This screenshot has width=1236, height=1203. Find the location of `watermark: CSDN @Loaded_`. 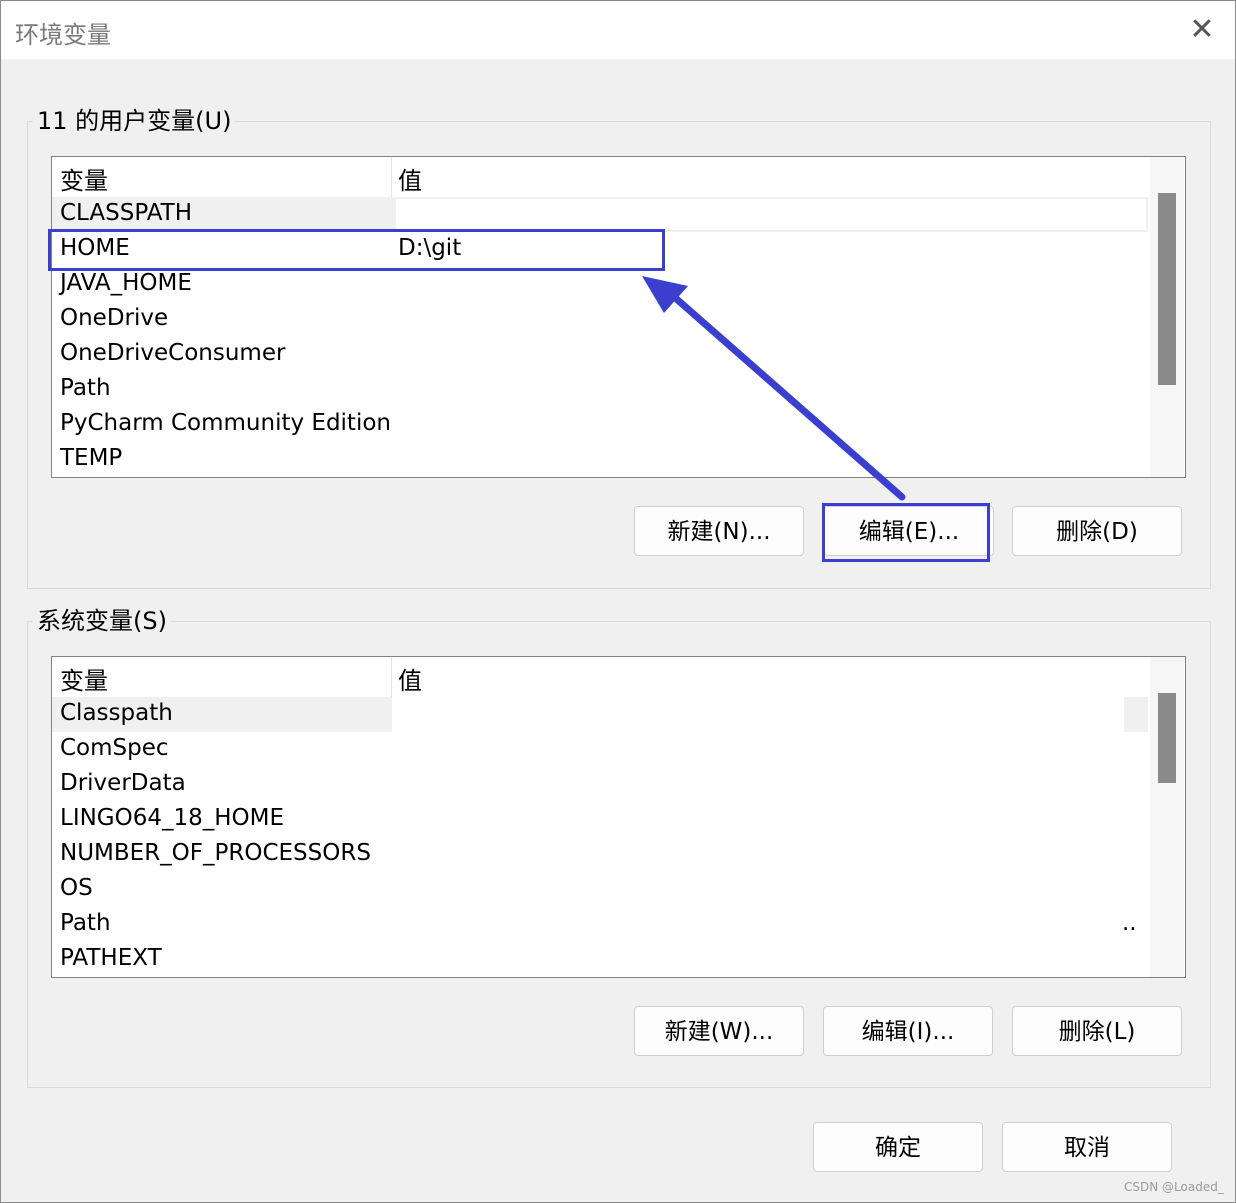

watermark: CSDN @Loaded_ is located at coordinates (1174, 1187).